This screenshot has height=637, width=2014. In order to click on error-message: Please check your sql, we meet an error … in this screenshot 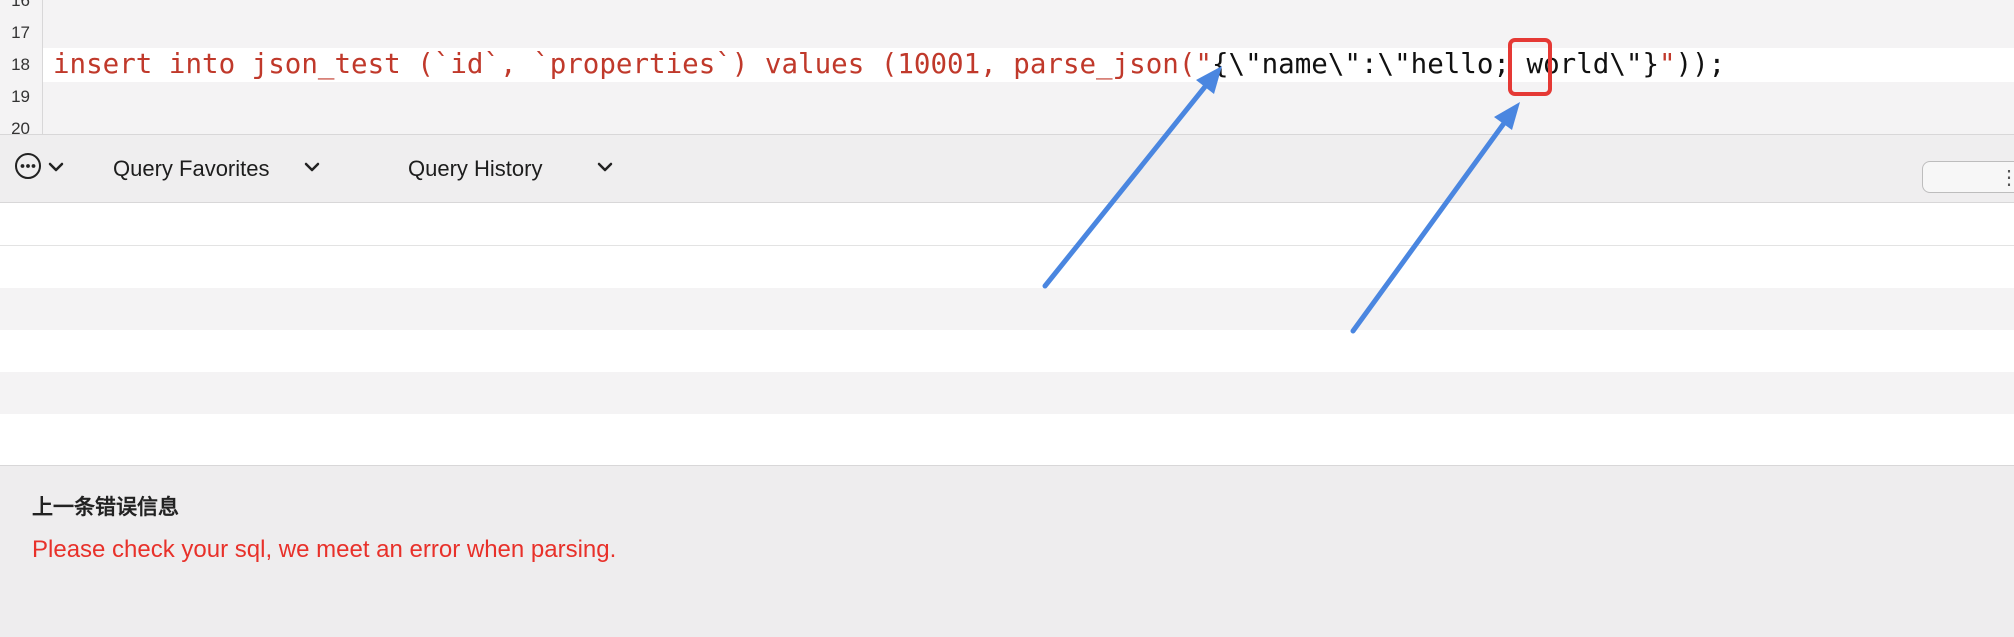, I will do `click(324, 549)`.